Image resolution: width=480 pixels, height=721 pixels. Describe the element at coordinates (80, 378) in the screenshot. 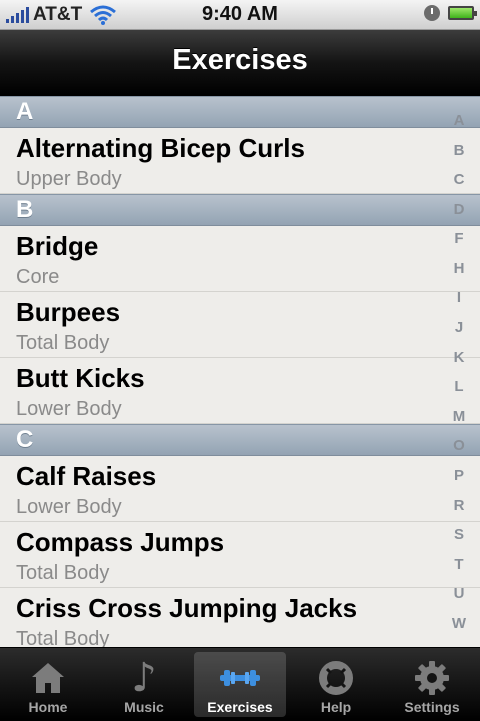

I see `exercise-name: Butt Kicks` at that location.